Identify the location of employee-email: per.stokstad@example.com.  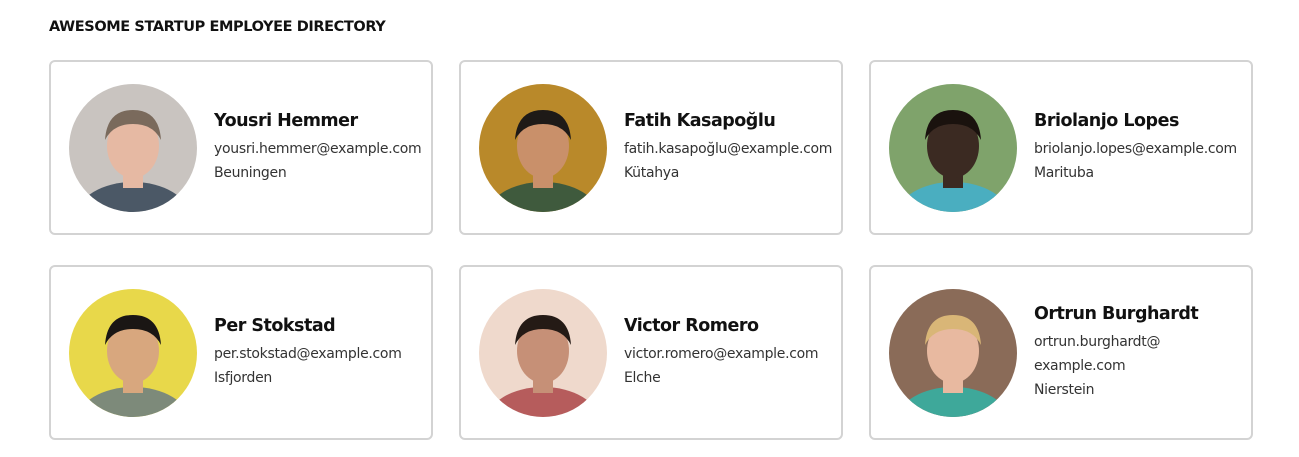
(308, 353).